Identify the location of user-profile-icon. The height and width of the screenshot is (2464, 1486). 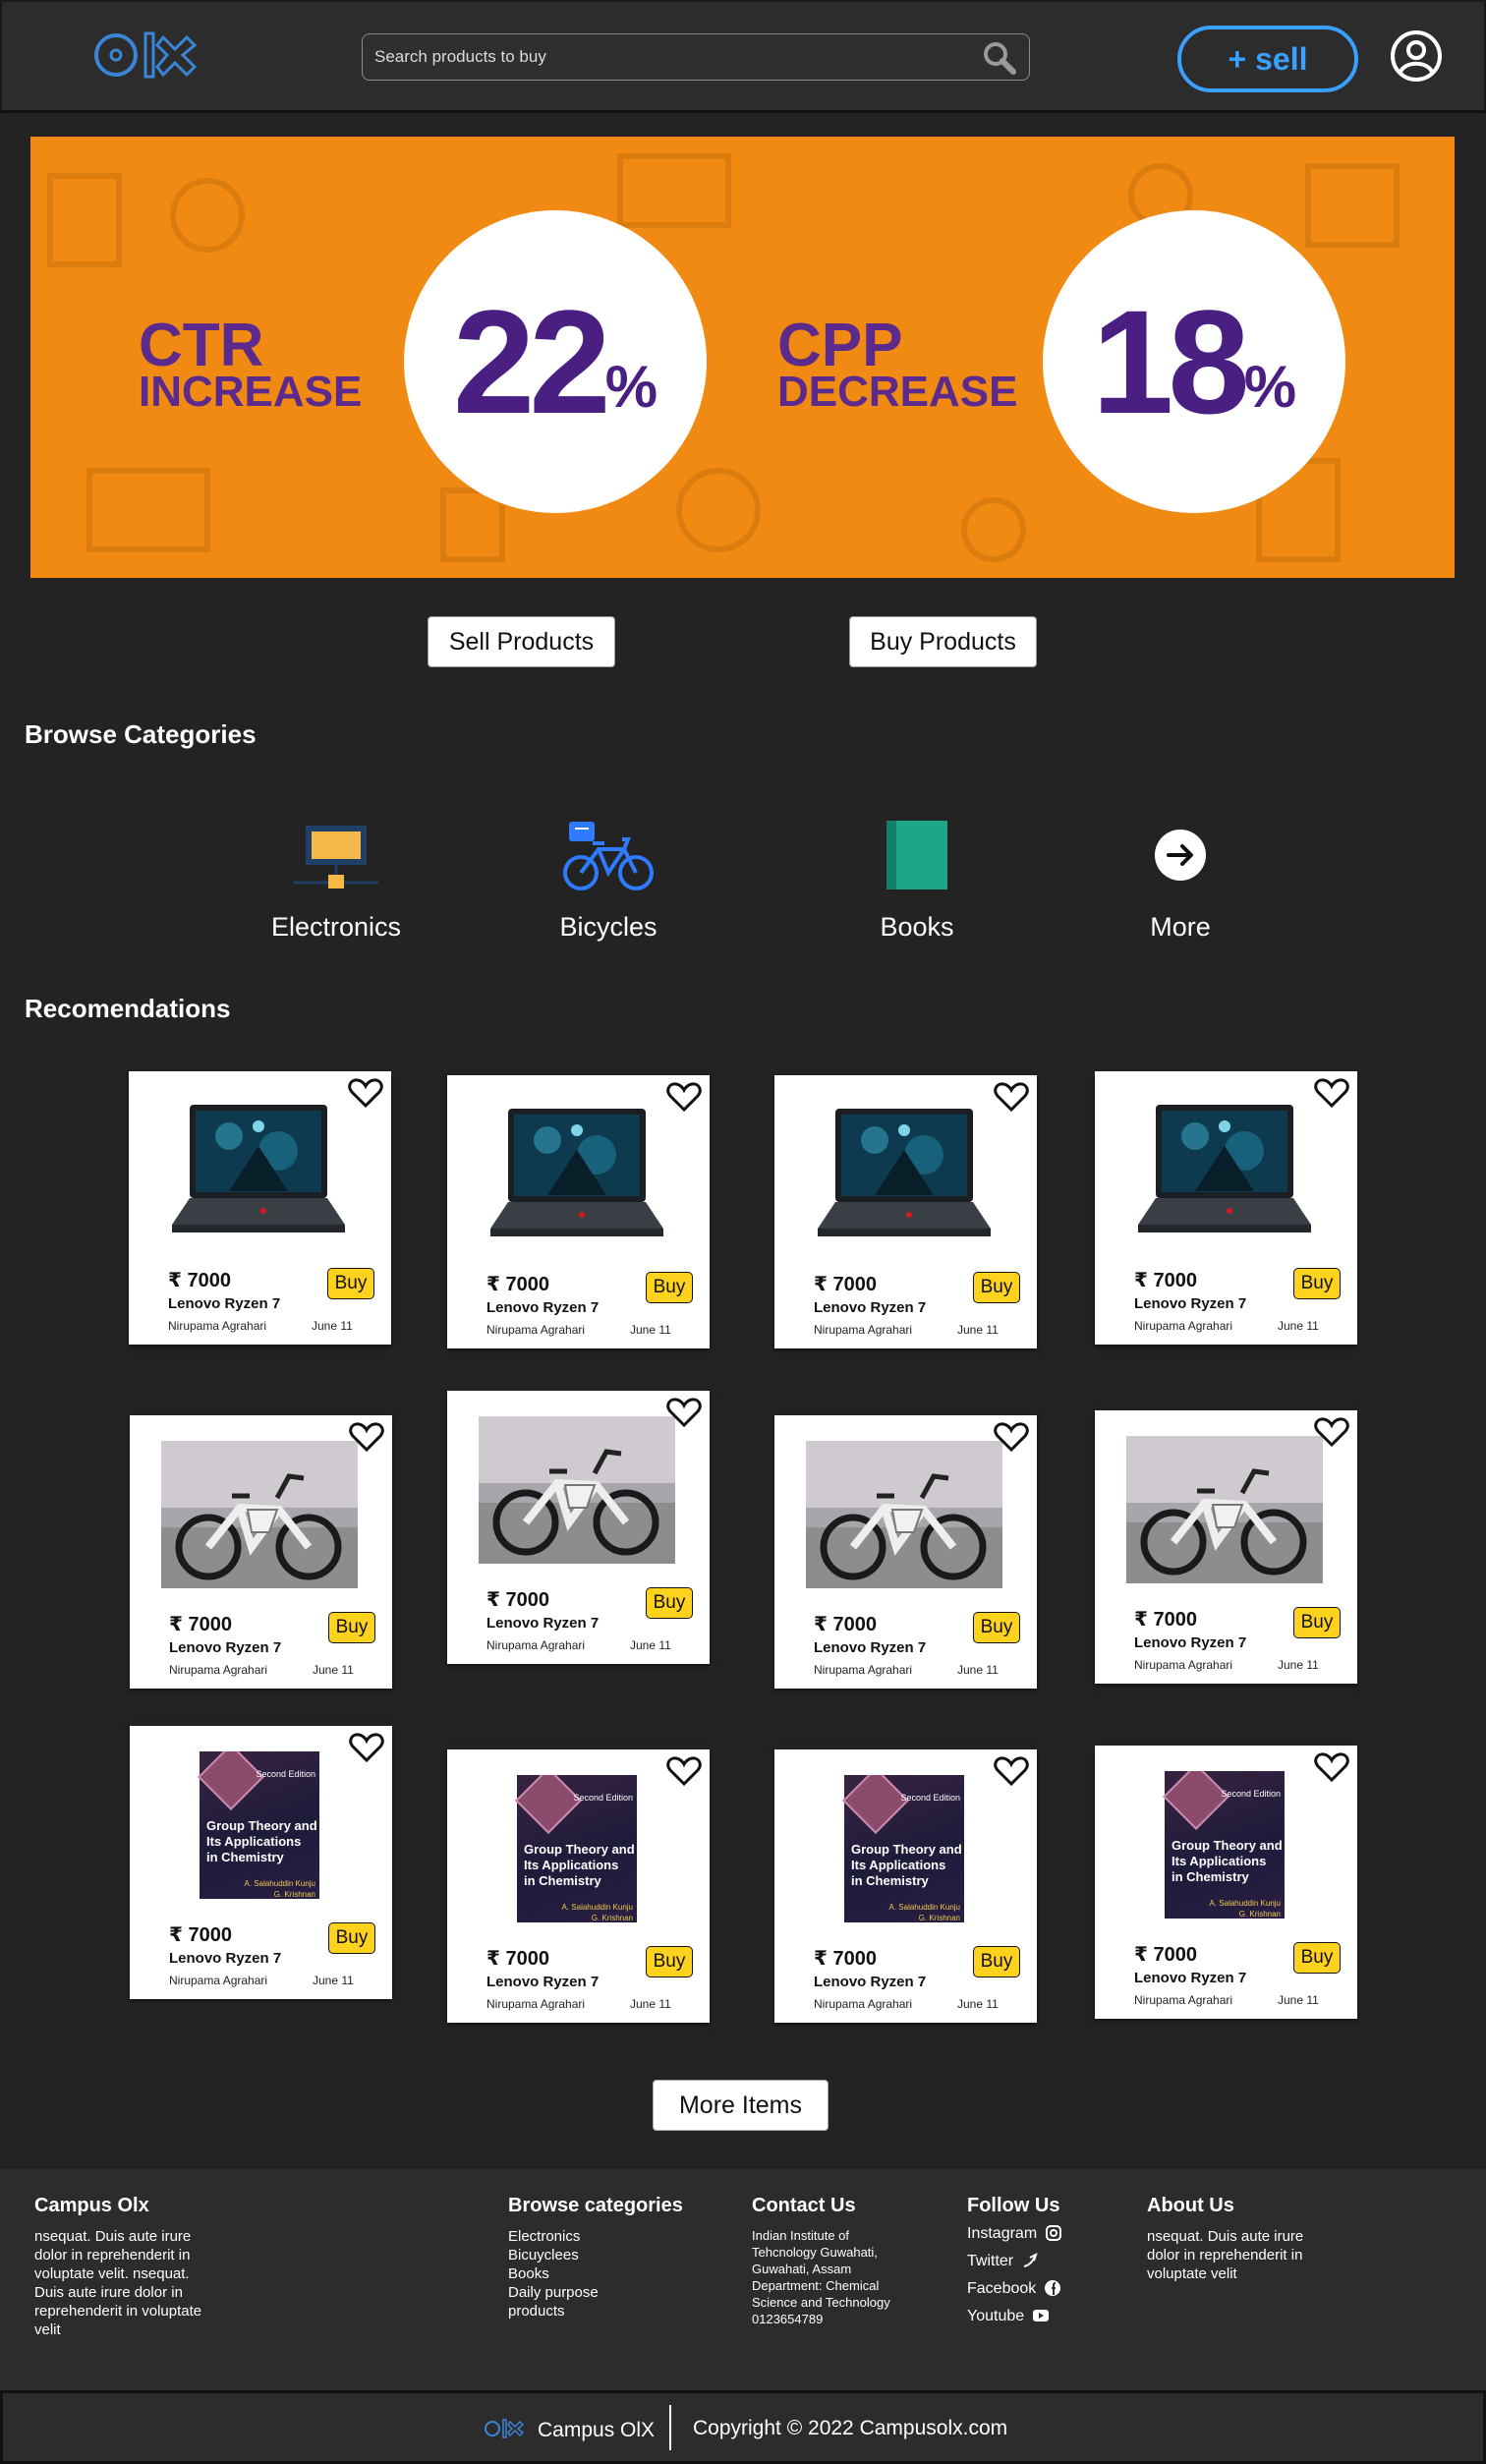
(1416, 56).